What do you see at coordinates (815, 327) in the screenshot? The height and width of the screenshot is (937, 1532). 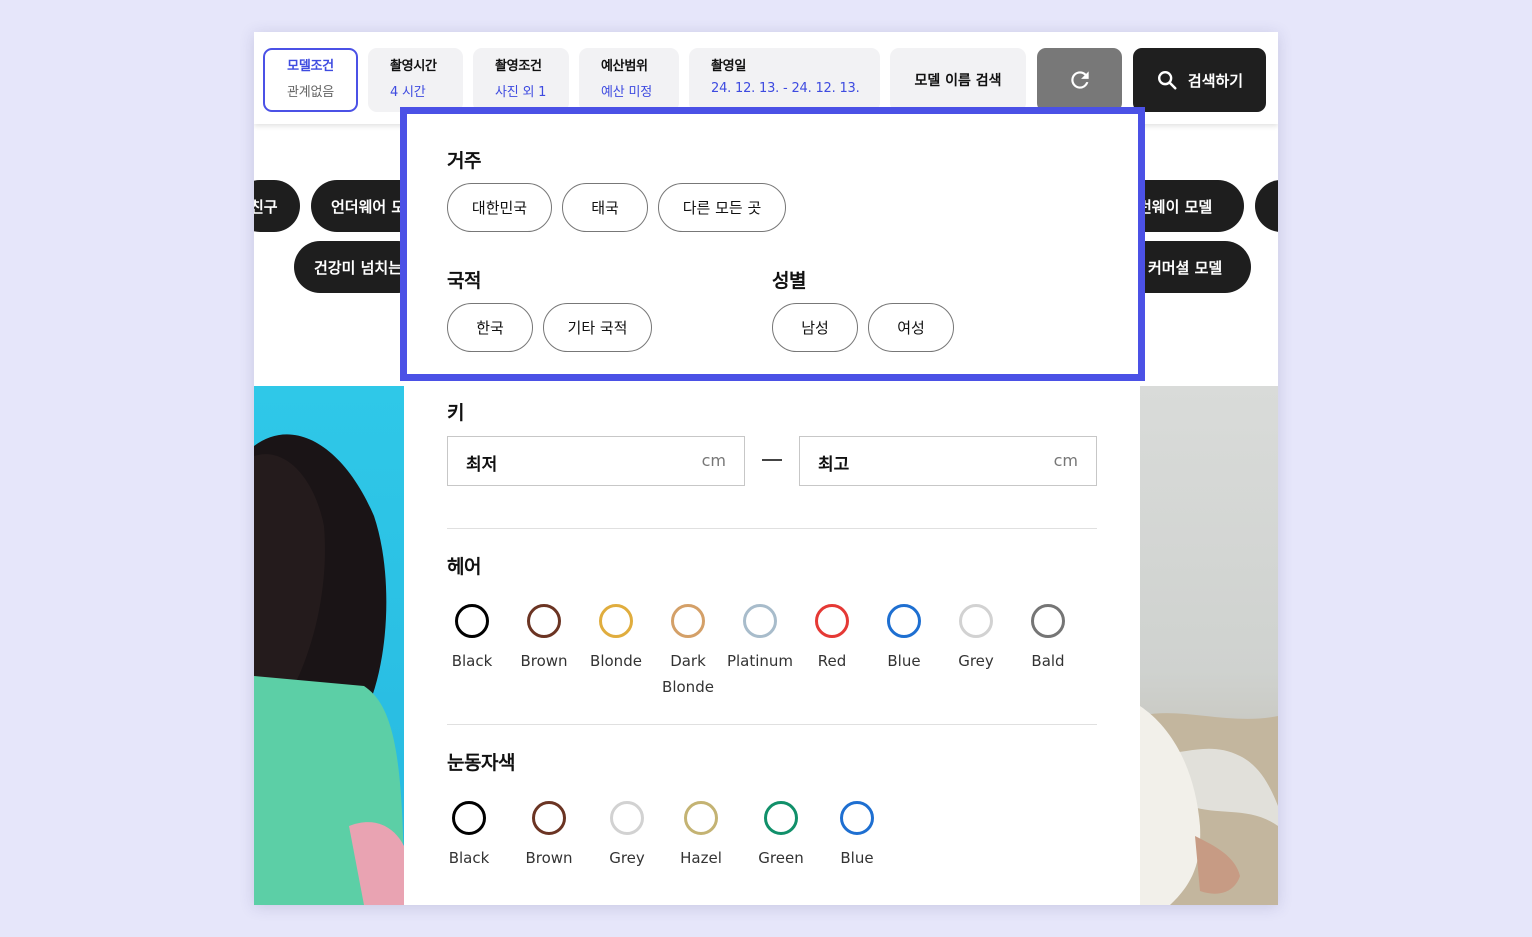 I see `option-male: 남성` at bounding box center [815, 327].